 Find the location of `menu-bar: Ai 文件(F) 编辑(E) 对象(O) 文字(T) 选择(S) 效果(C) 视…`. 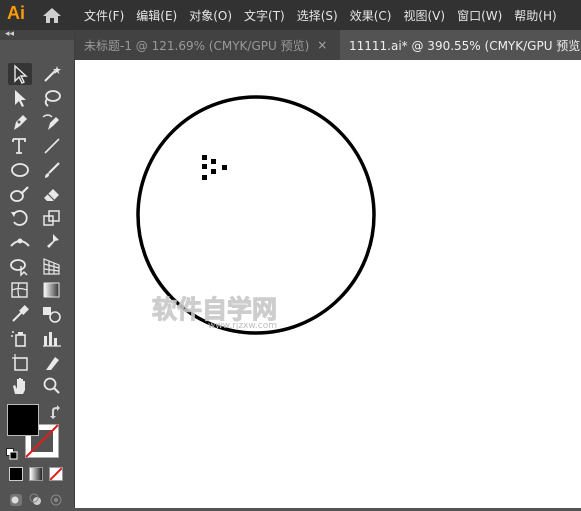

menu-bar: Ai 文件(F) 编辑(E) 对象(O) 文字(T) 选择(S) 效果(C) 视… is located at coordinates (290, 15).